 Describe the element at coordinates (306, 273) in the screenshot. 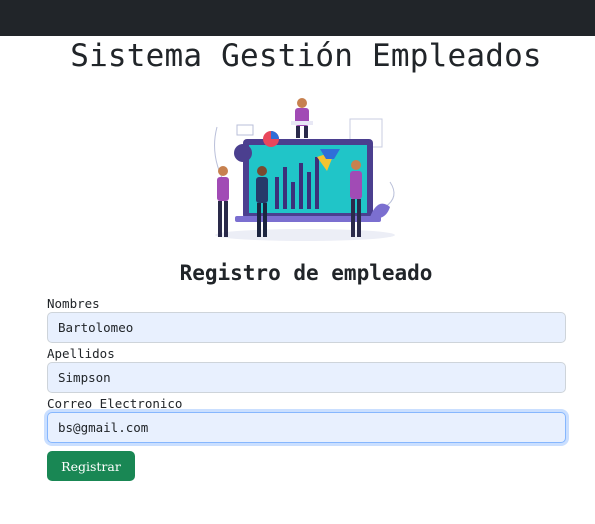

I see `form-title: Registro de empleado` at that location.